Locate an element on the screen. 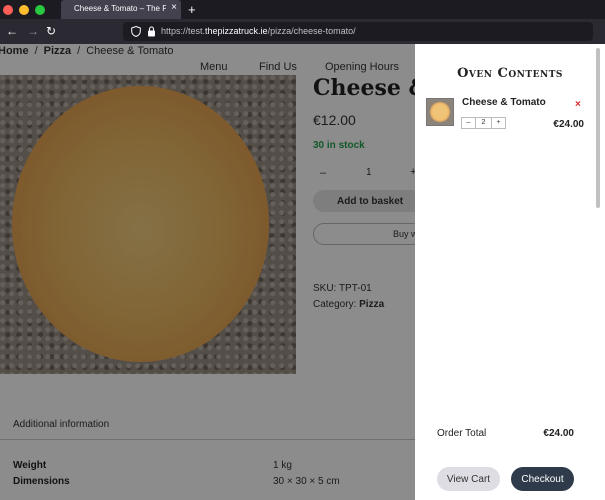  cart-scrollbar is located at coordinates (598, 128).